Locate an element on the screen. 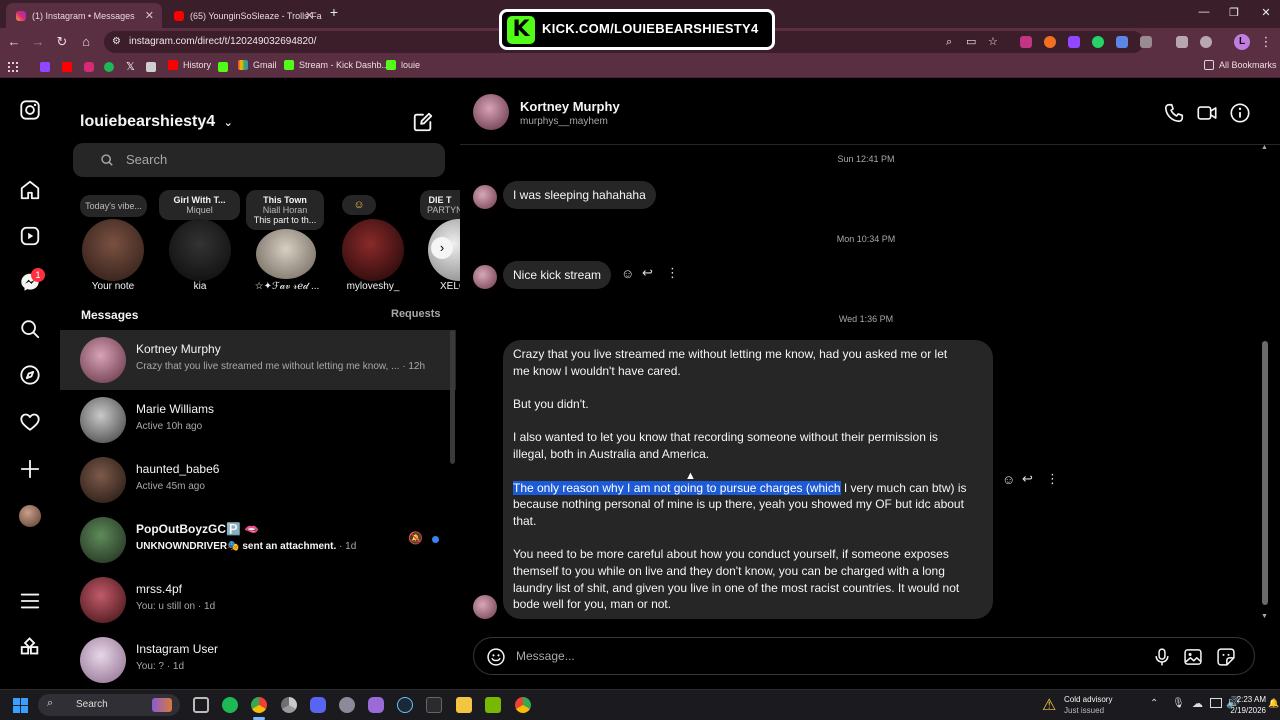  file-explorer-app-icon is located at coordinates (464, 705).